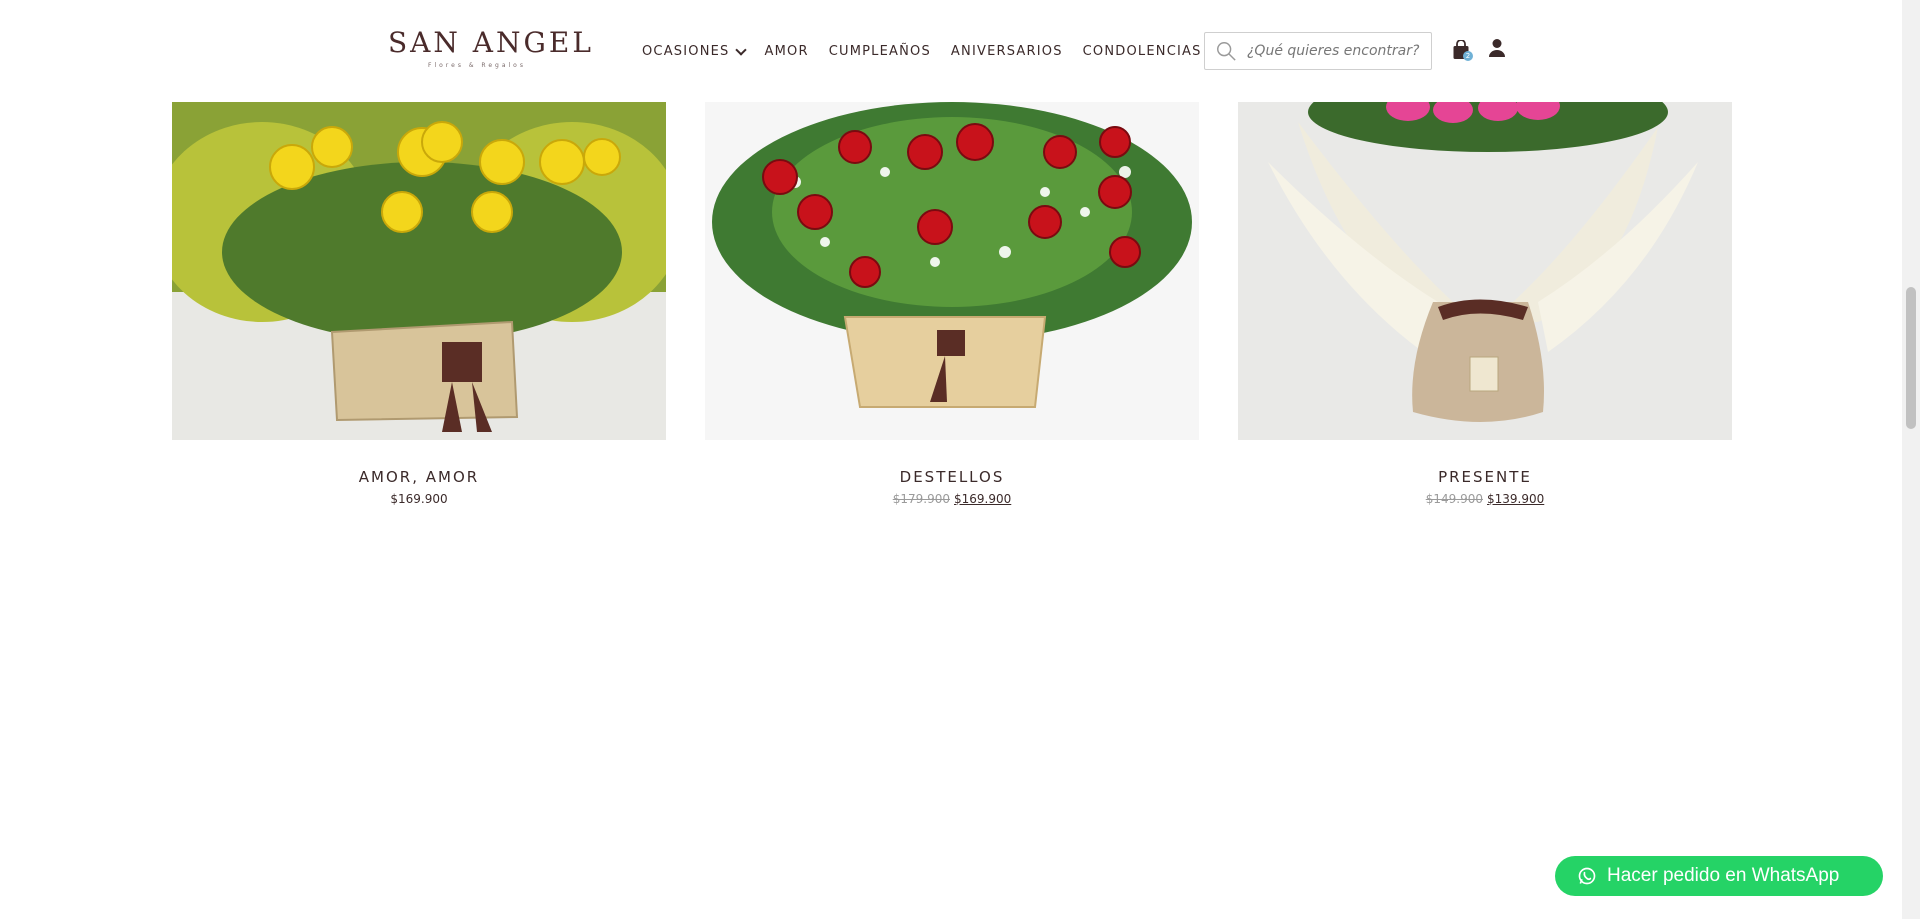 This screenshot has height=919, width=1920. I want to click on nav-label: CONDOLENCIAS, so click(1142, 51).